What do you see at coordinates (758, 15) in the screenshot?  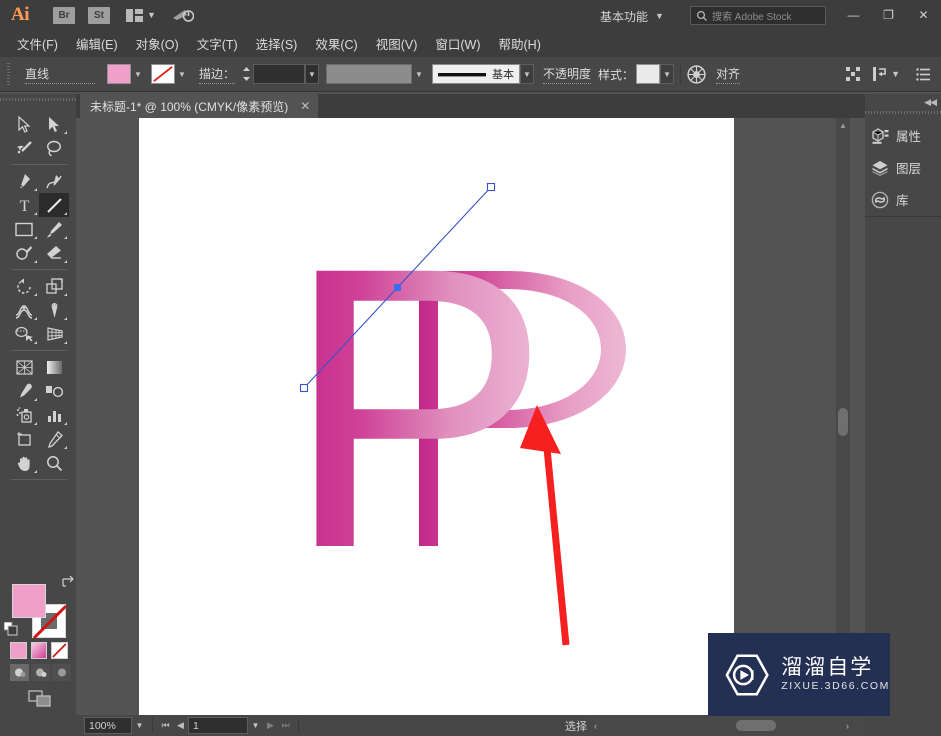 I see `stock-search-input: 搜索 Adobe Stock` at bounding box center [758, 15].